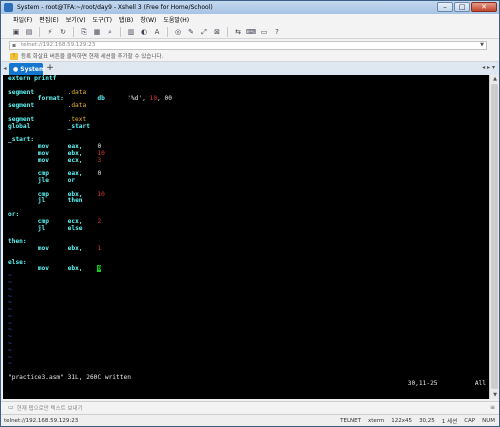 The width and height of the screenshot is (500, 427). Describe the element at coordinates (99, 248) in the screenshot. I see `terminal-text: 1` at that location.